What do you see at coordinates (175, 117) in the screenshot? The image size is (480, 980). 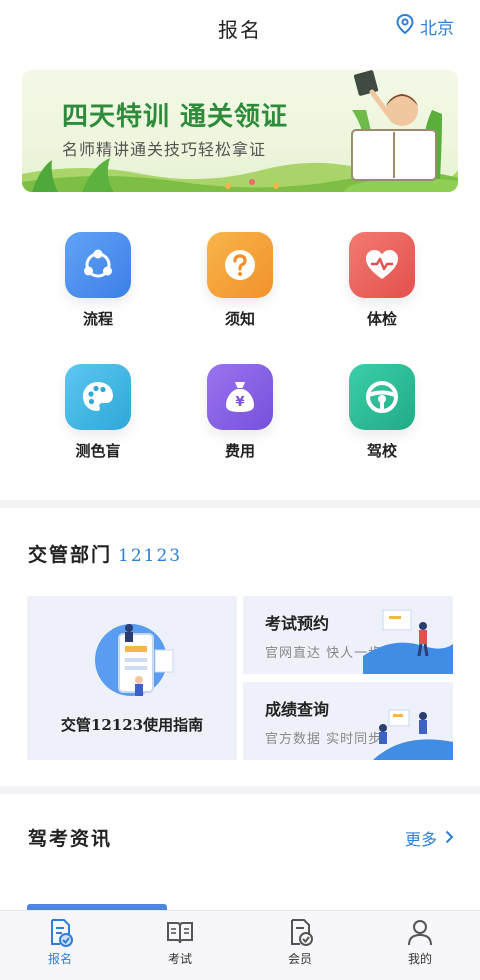 I see `banner-title: 四天特训 通关领证` at bounding box center [175, 117].